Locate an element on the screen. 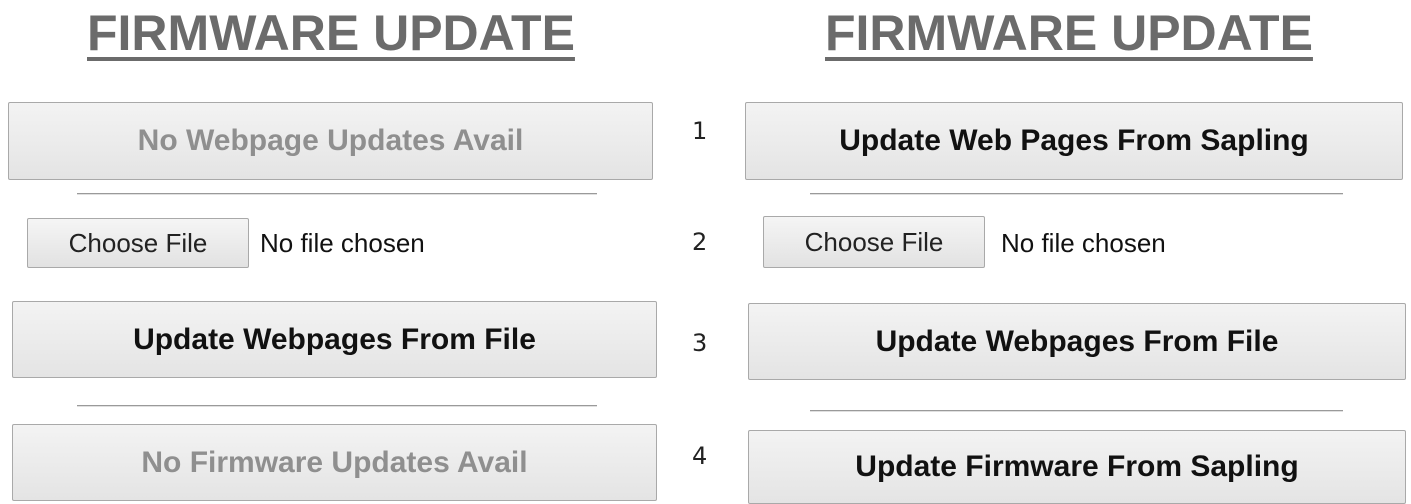 This screenshot has width=1411, height=504. step-number-1: 1 is located at coordinates (700, 131).